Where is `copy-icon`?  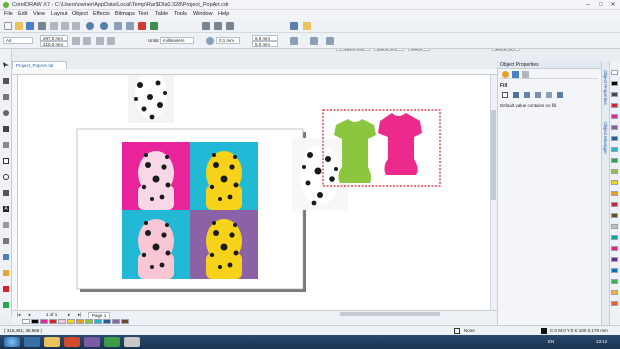 copy-icon is located at coordinates (65, 26).